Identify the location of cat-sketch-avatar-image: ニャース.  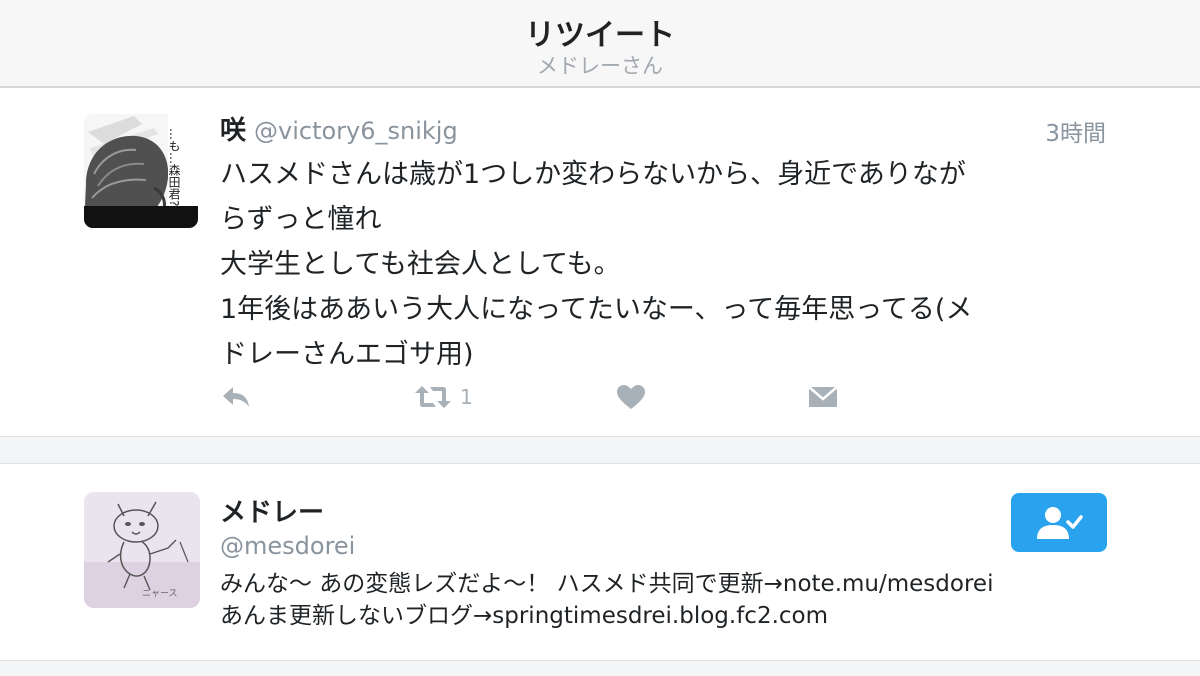
(142, 550).